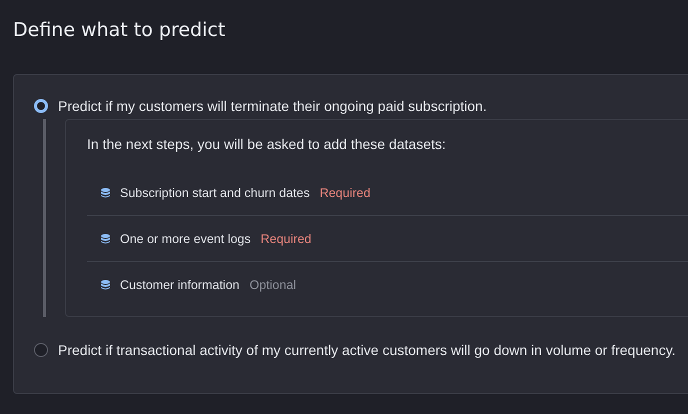  Describe the element at coordinates (119, 30) in the screenshot. I see `page-title: Define what to predict` at that location.